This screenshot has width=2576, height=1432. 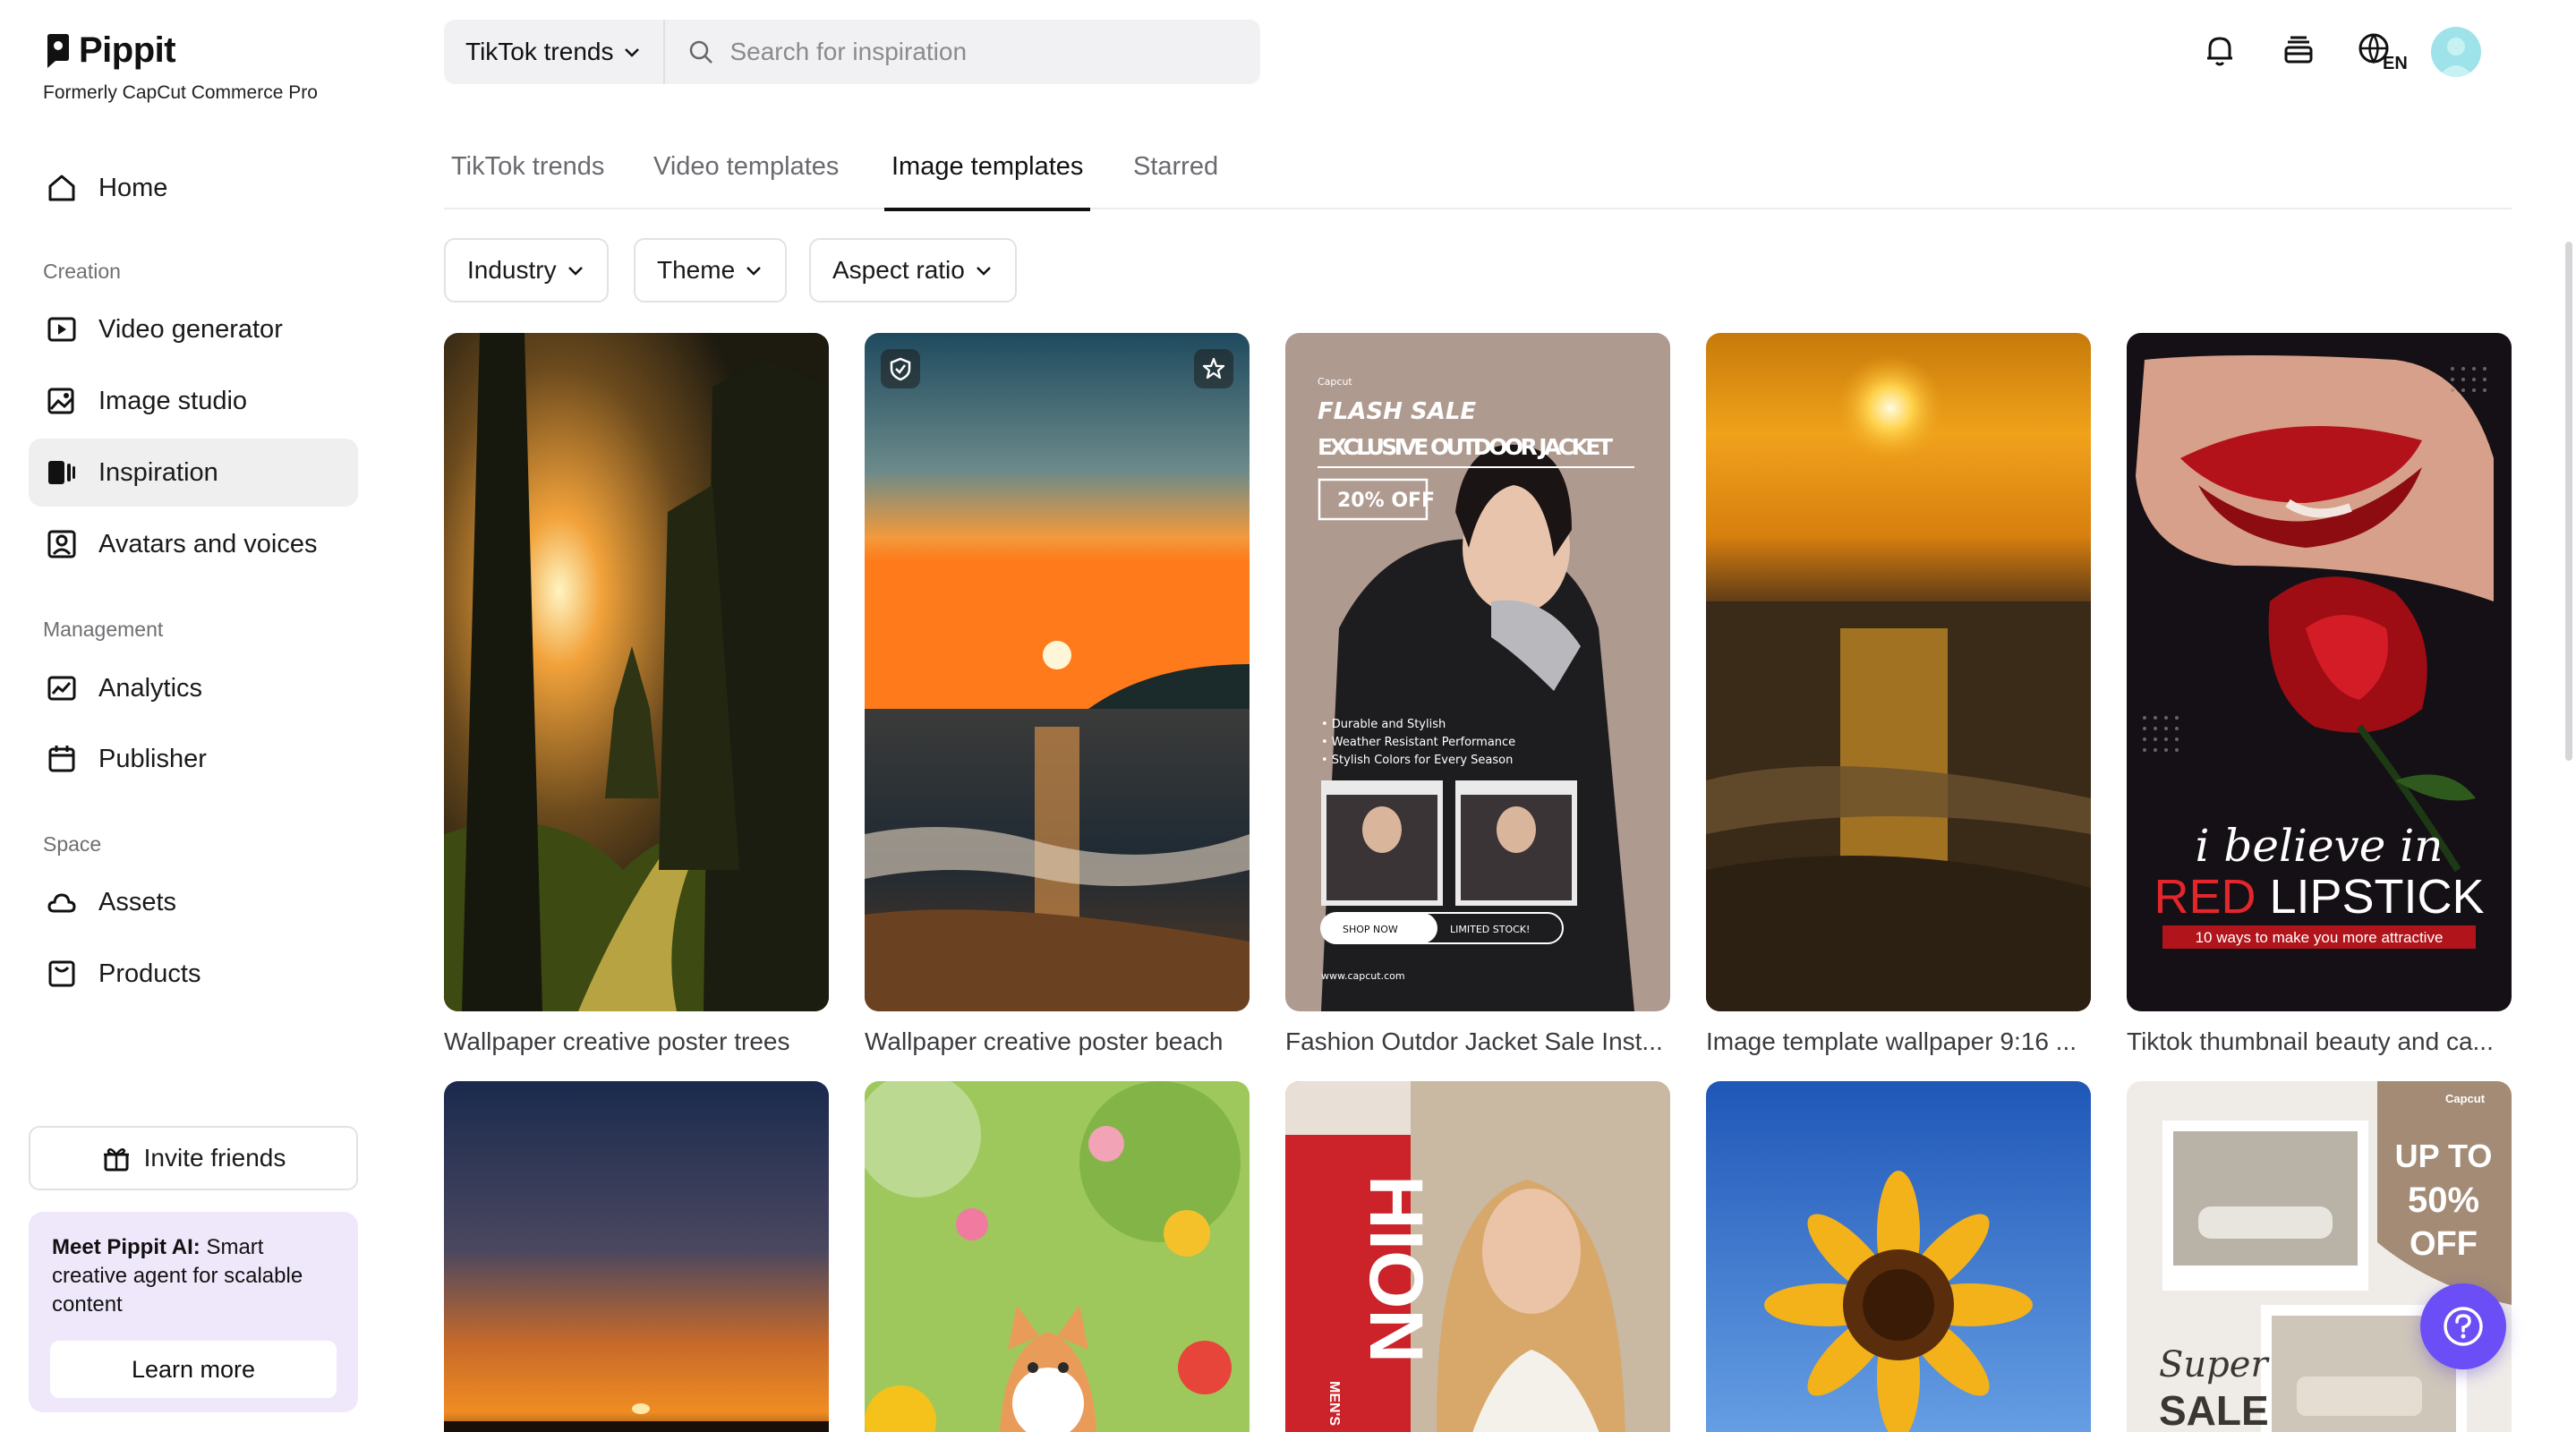 I want to click on jacket-shop-now: SHOP NOW, so click(x=1370, y=929).